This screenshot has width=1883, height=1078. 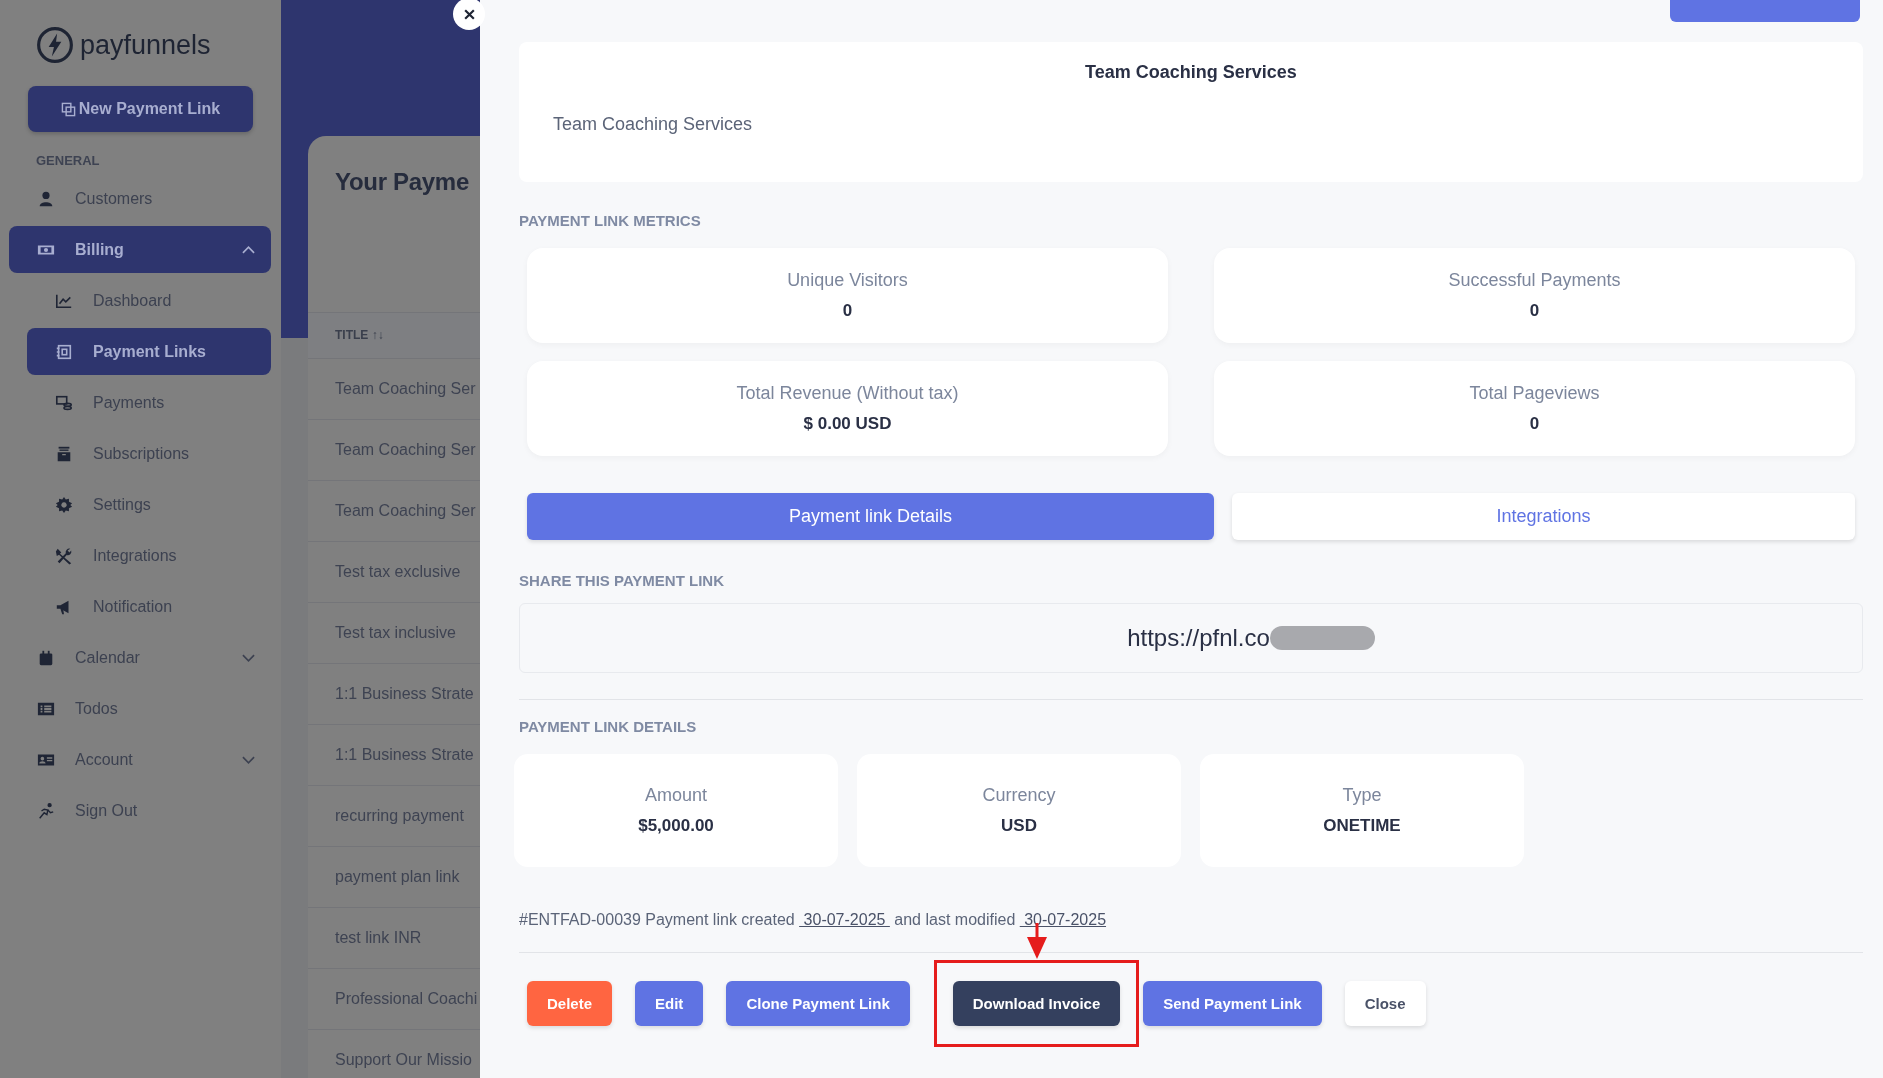 What do you see at coordinates (1063, 919) in the screenshot?
I see `modified-date-link: 30-07-2025` at bounding box center [1063, 919].